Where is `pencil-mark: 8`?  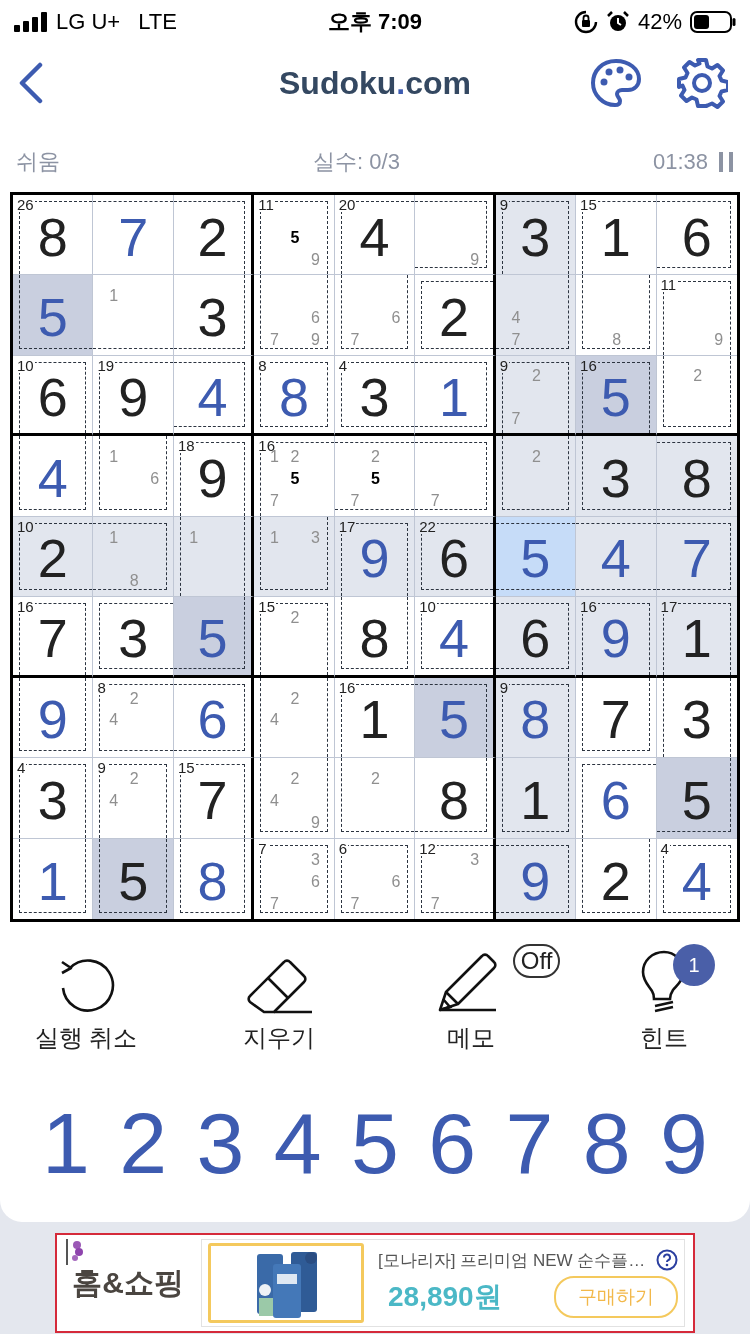
pencil-mark: 8 is located at coordinates (134, 581).